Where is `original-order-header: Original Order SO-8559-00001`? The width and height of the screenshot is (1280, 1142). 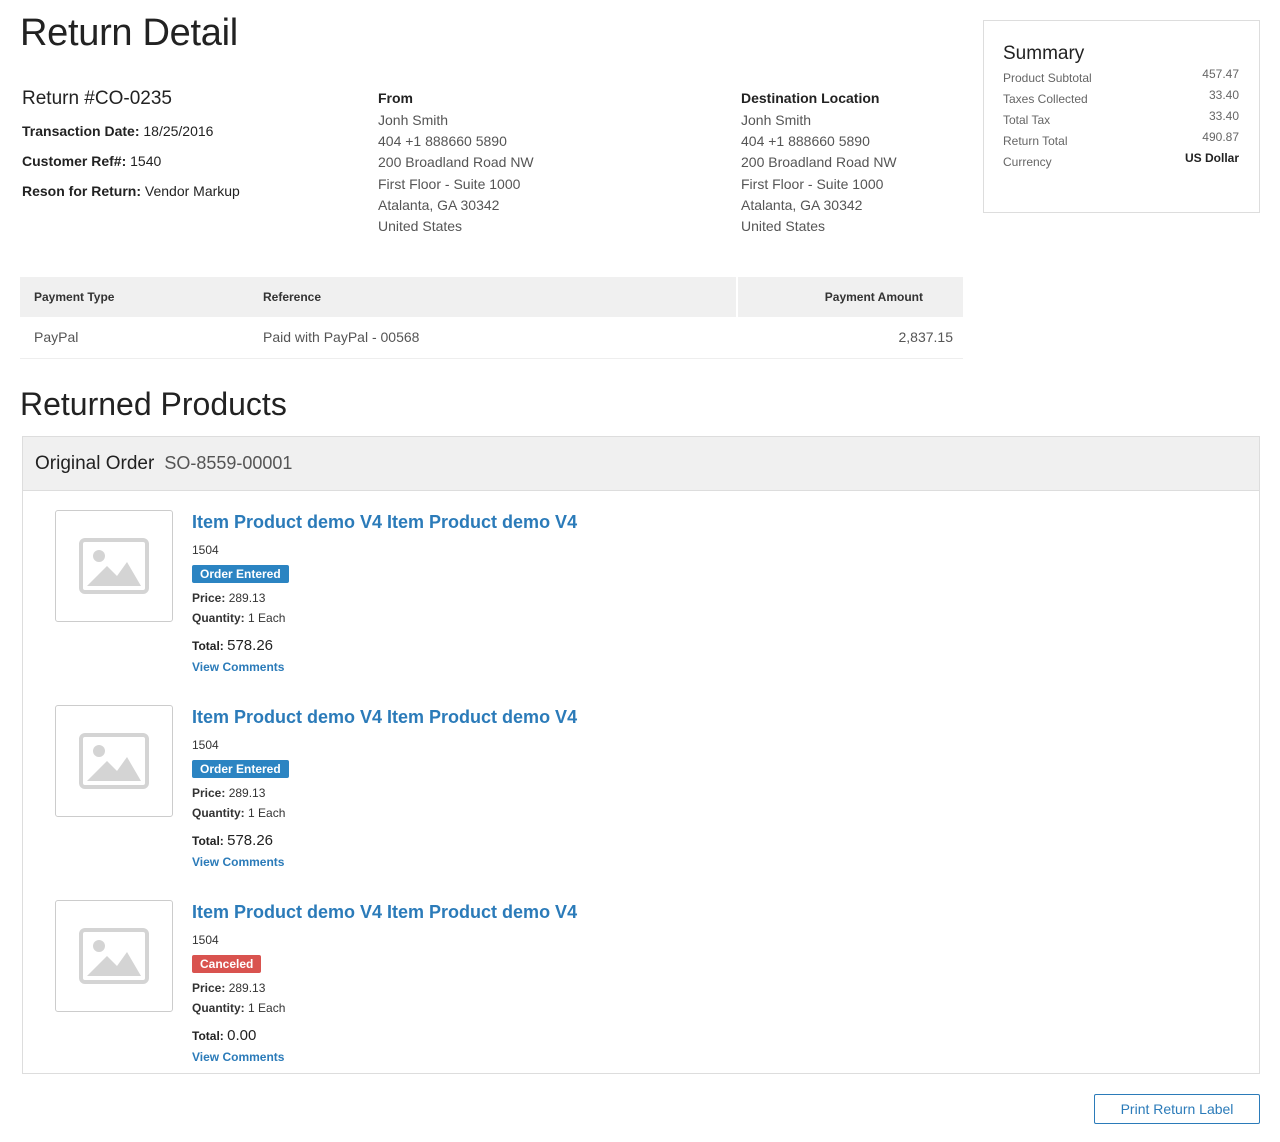
original-order-header: Original Order SO-8559-00001 is located at coordinates (641, 464).